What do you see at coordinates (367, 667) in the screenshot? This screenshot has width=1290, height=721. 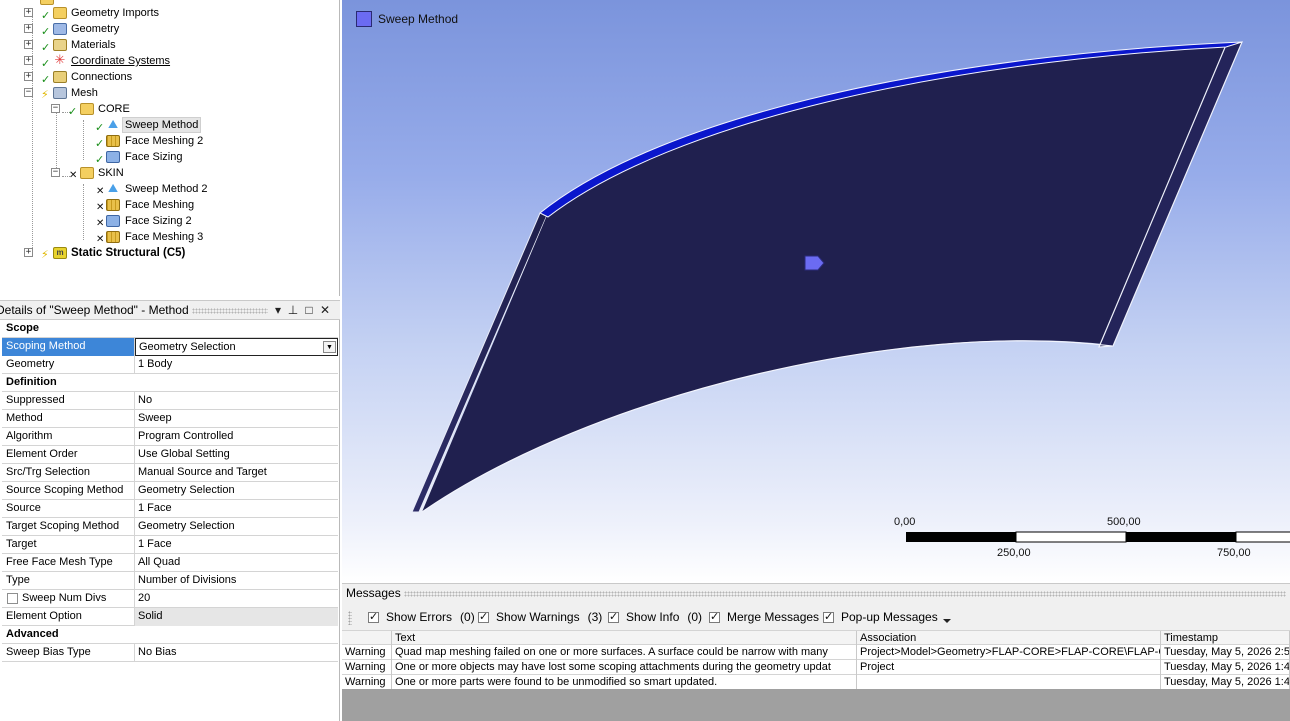 I see `message-type: Warning` at bounding box center [367, 667].